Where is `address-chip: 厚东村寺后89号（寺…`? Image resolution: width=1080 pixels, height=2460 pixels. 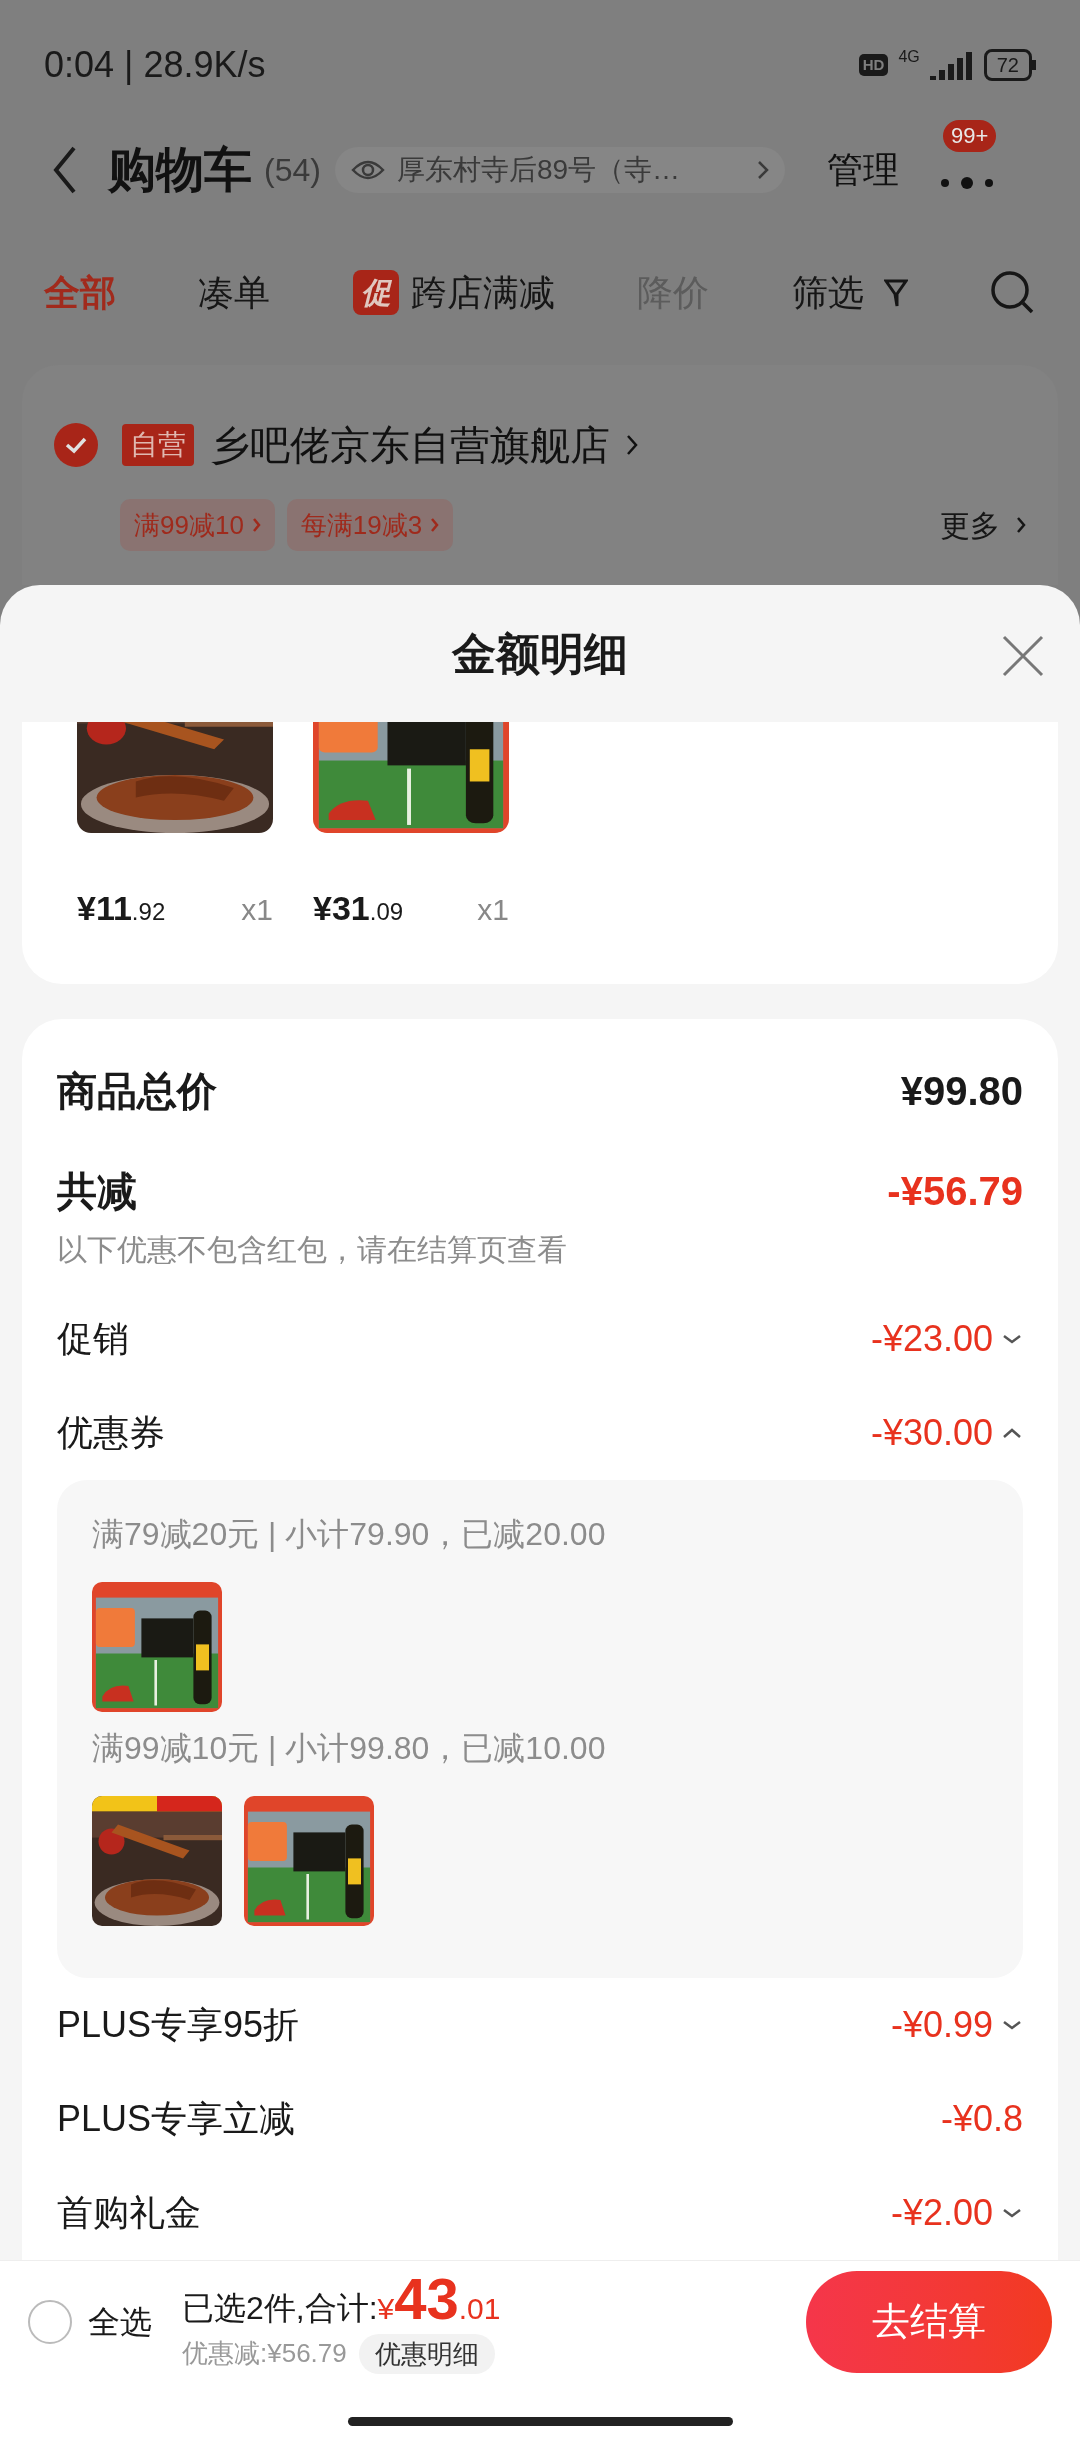
address-chip: 厚东村寺后89号（寺… is located at coordinates (559, 170).